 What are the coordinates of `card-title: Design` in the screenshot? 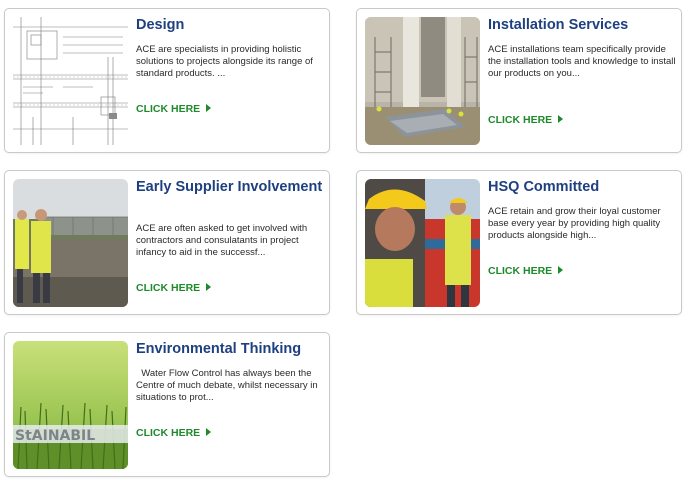 It's located at (230, 25).